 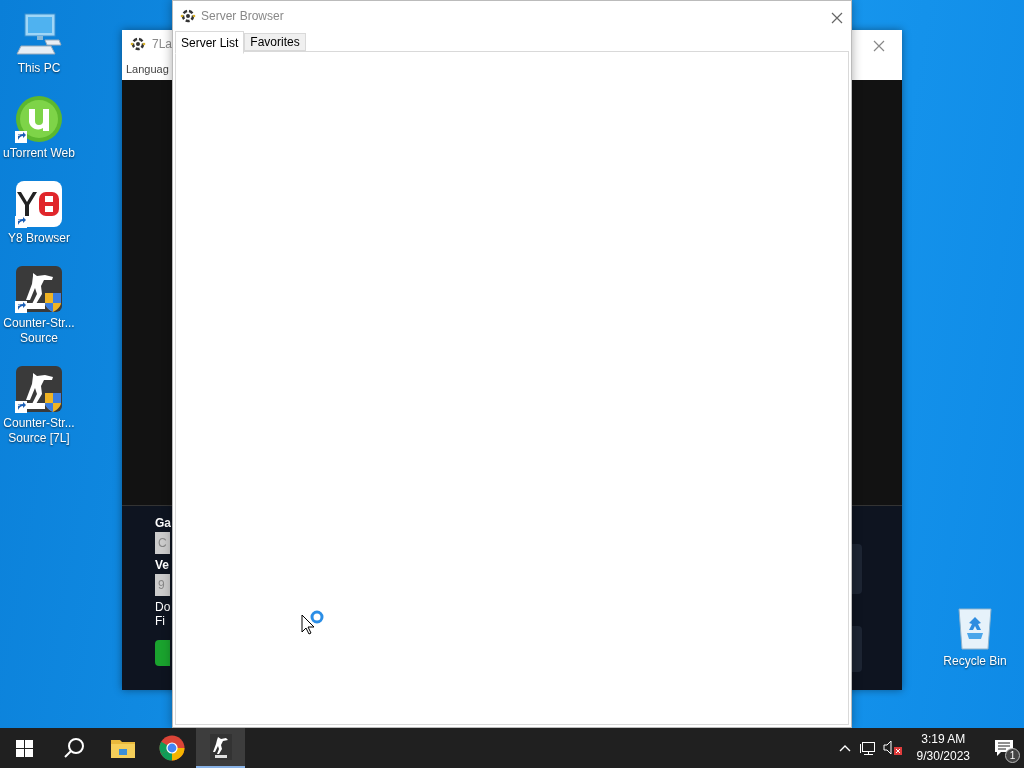 What do you see at coordinates (39, 331) in the screenshot?
I see `desktop-icon-label: Counter-Str... Source` at bounding box center [39, 331].